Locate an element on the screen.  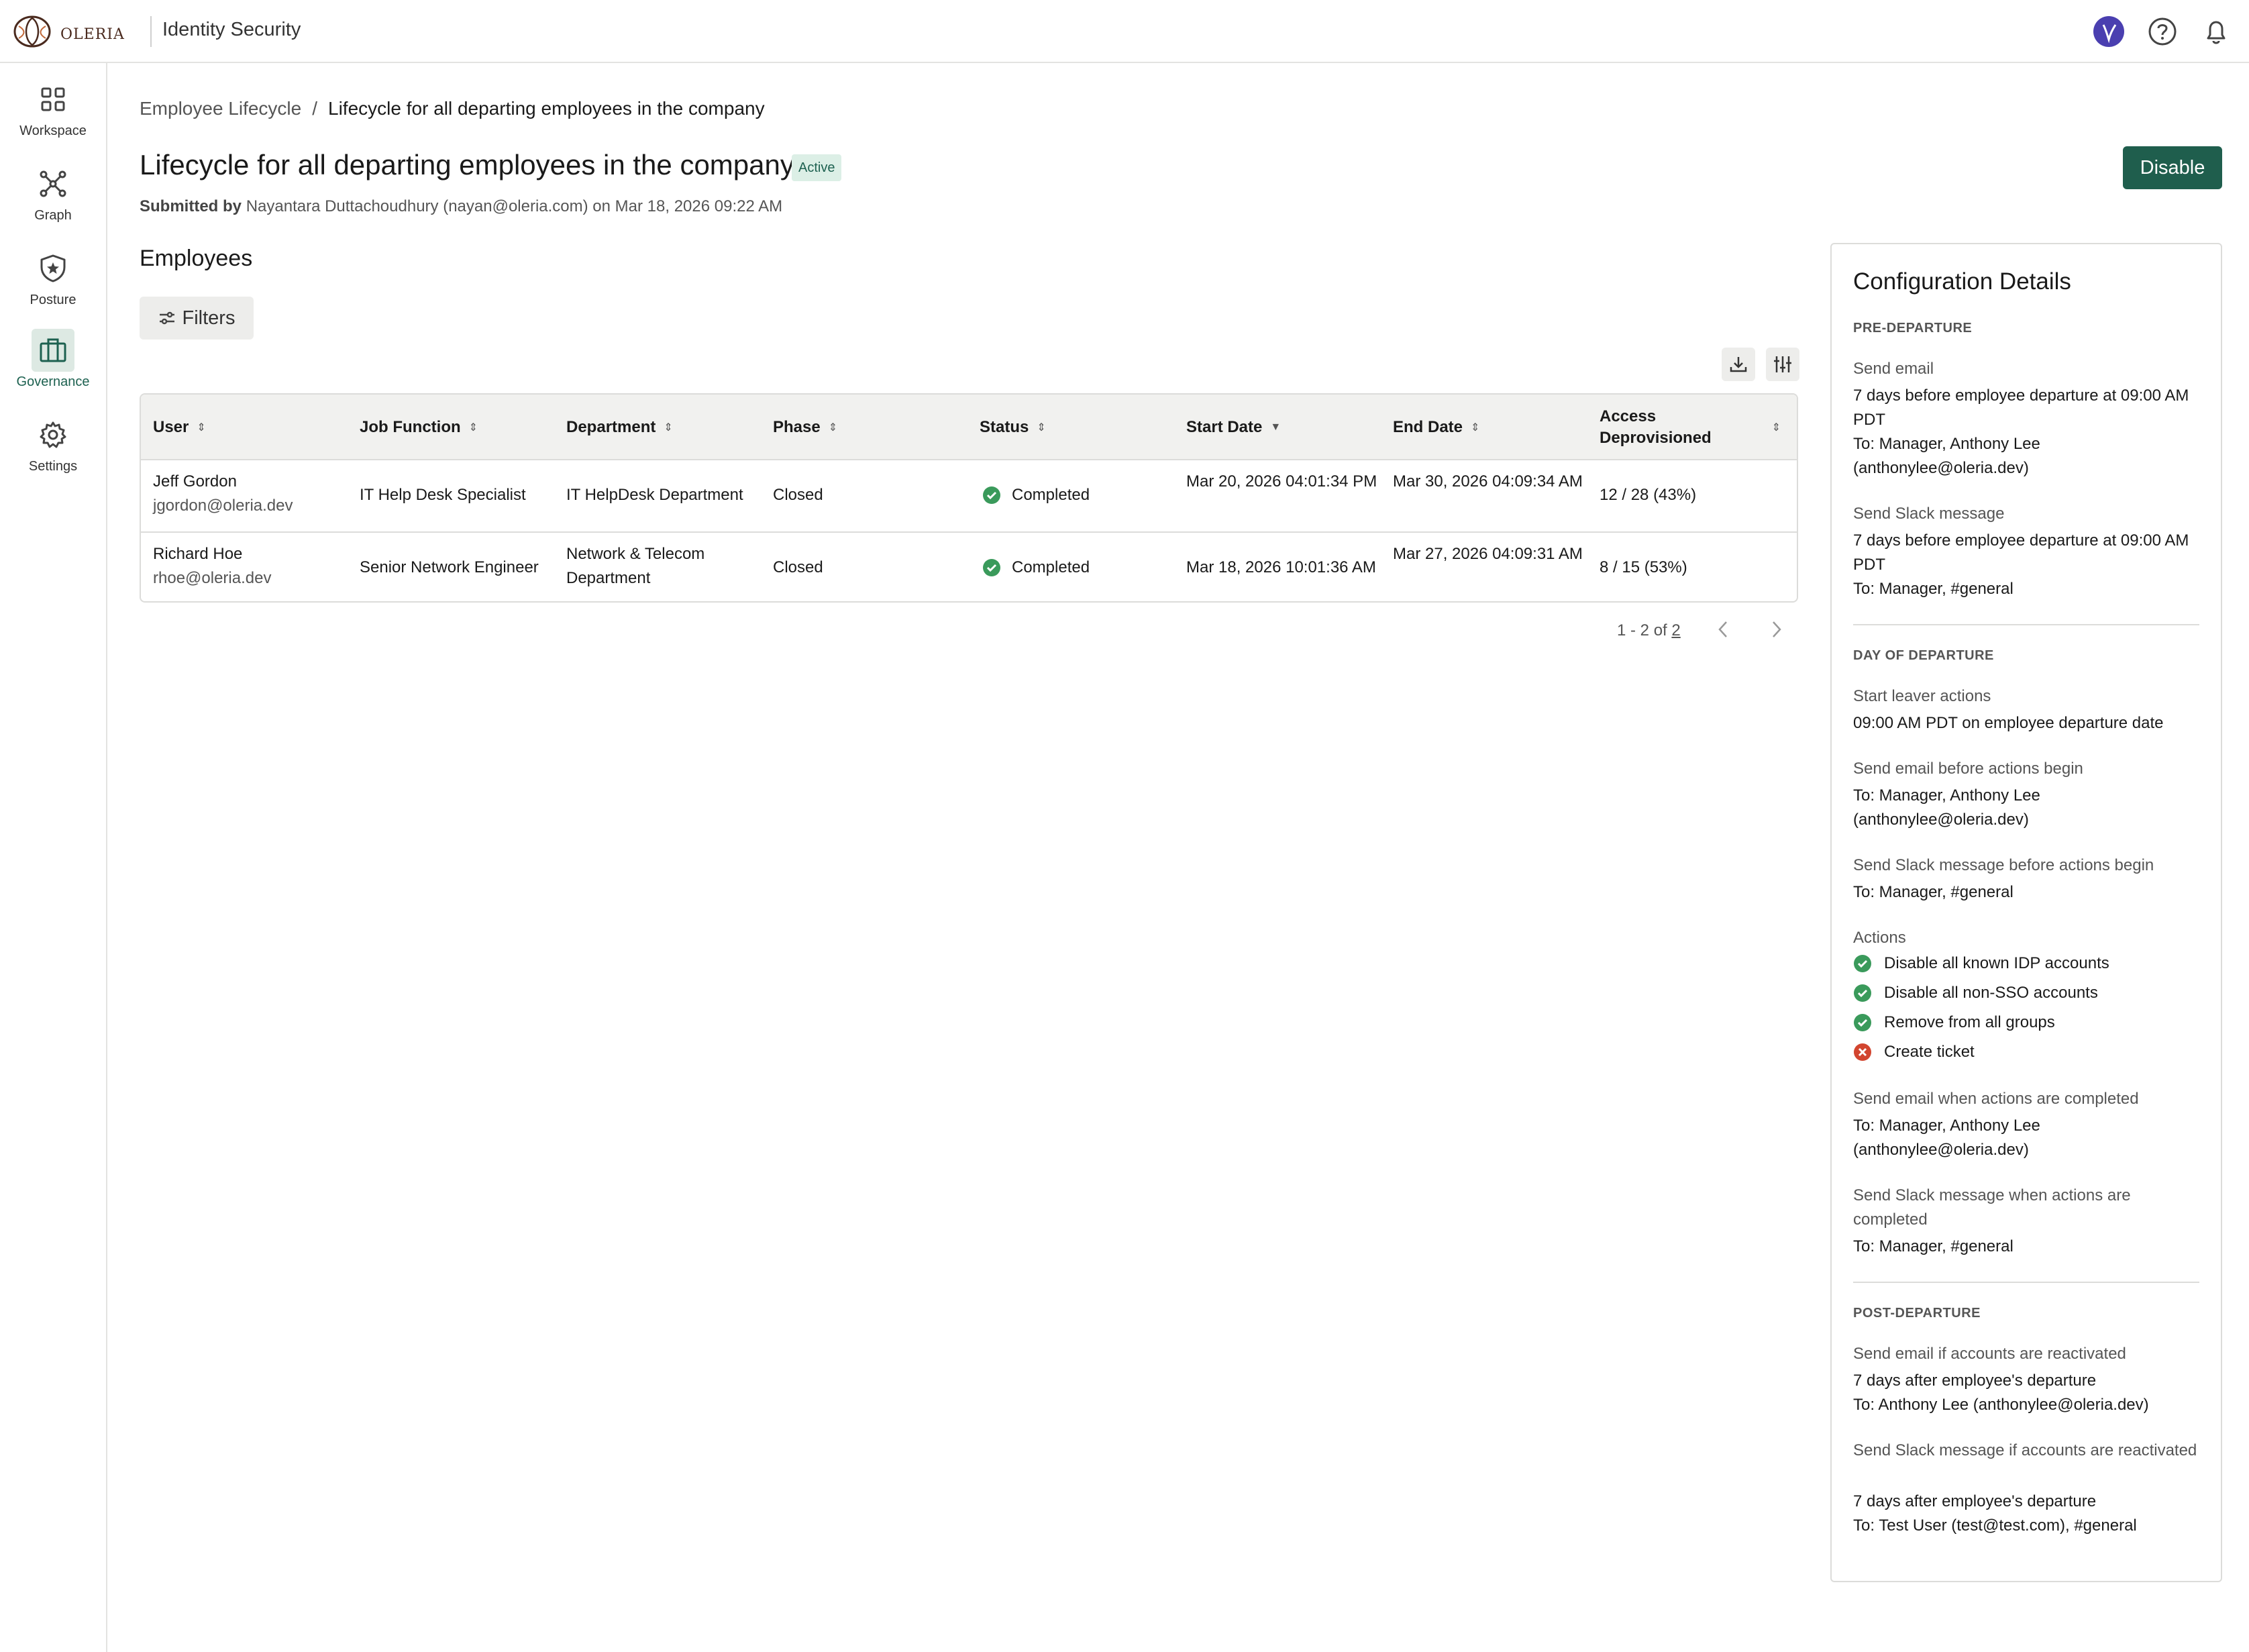
column-settings-button is located at coordinates (1782, 364).